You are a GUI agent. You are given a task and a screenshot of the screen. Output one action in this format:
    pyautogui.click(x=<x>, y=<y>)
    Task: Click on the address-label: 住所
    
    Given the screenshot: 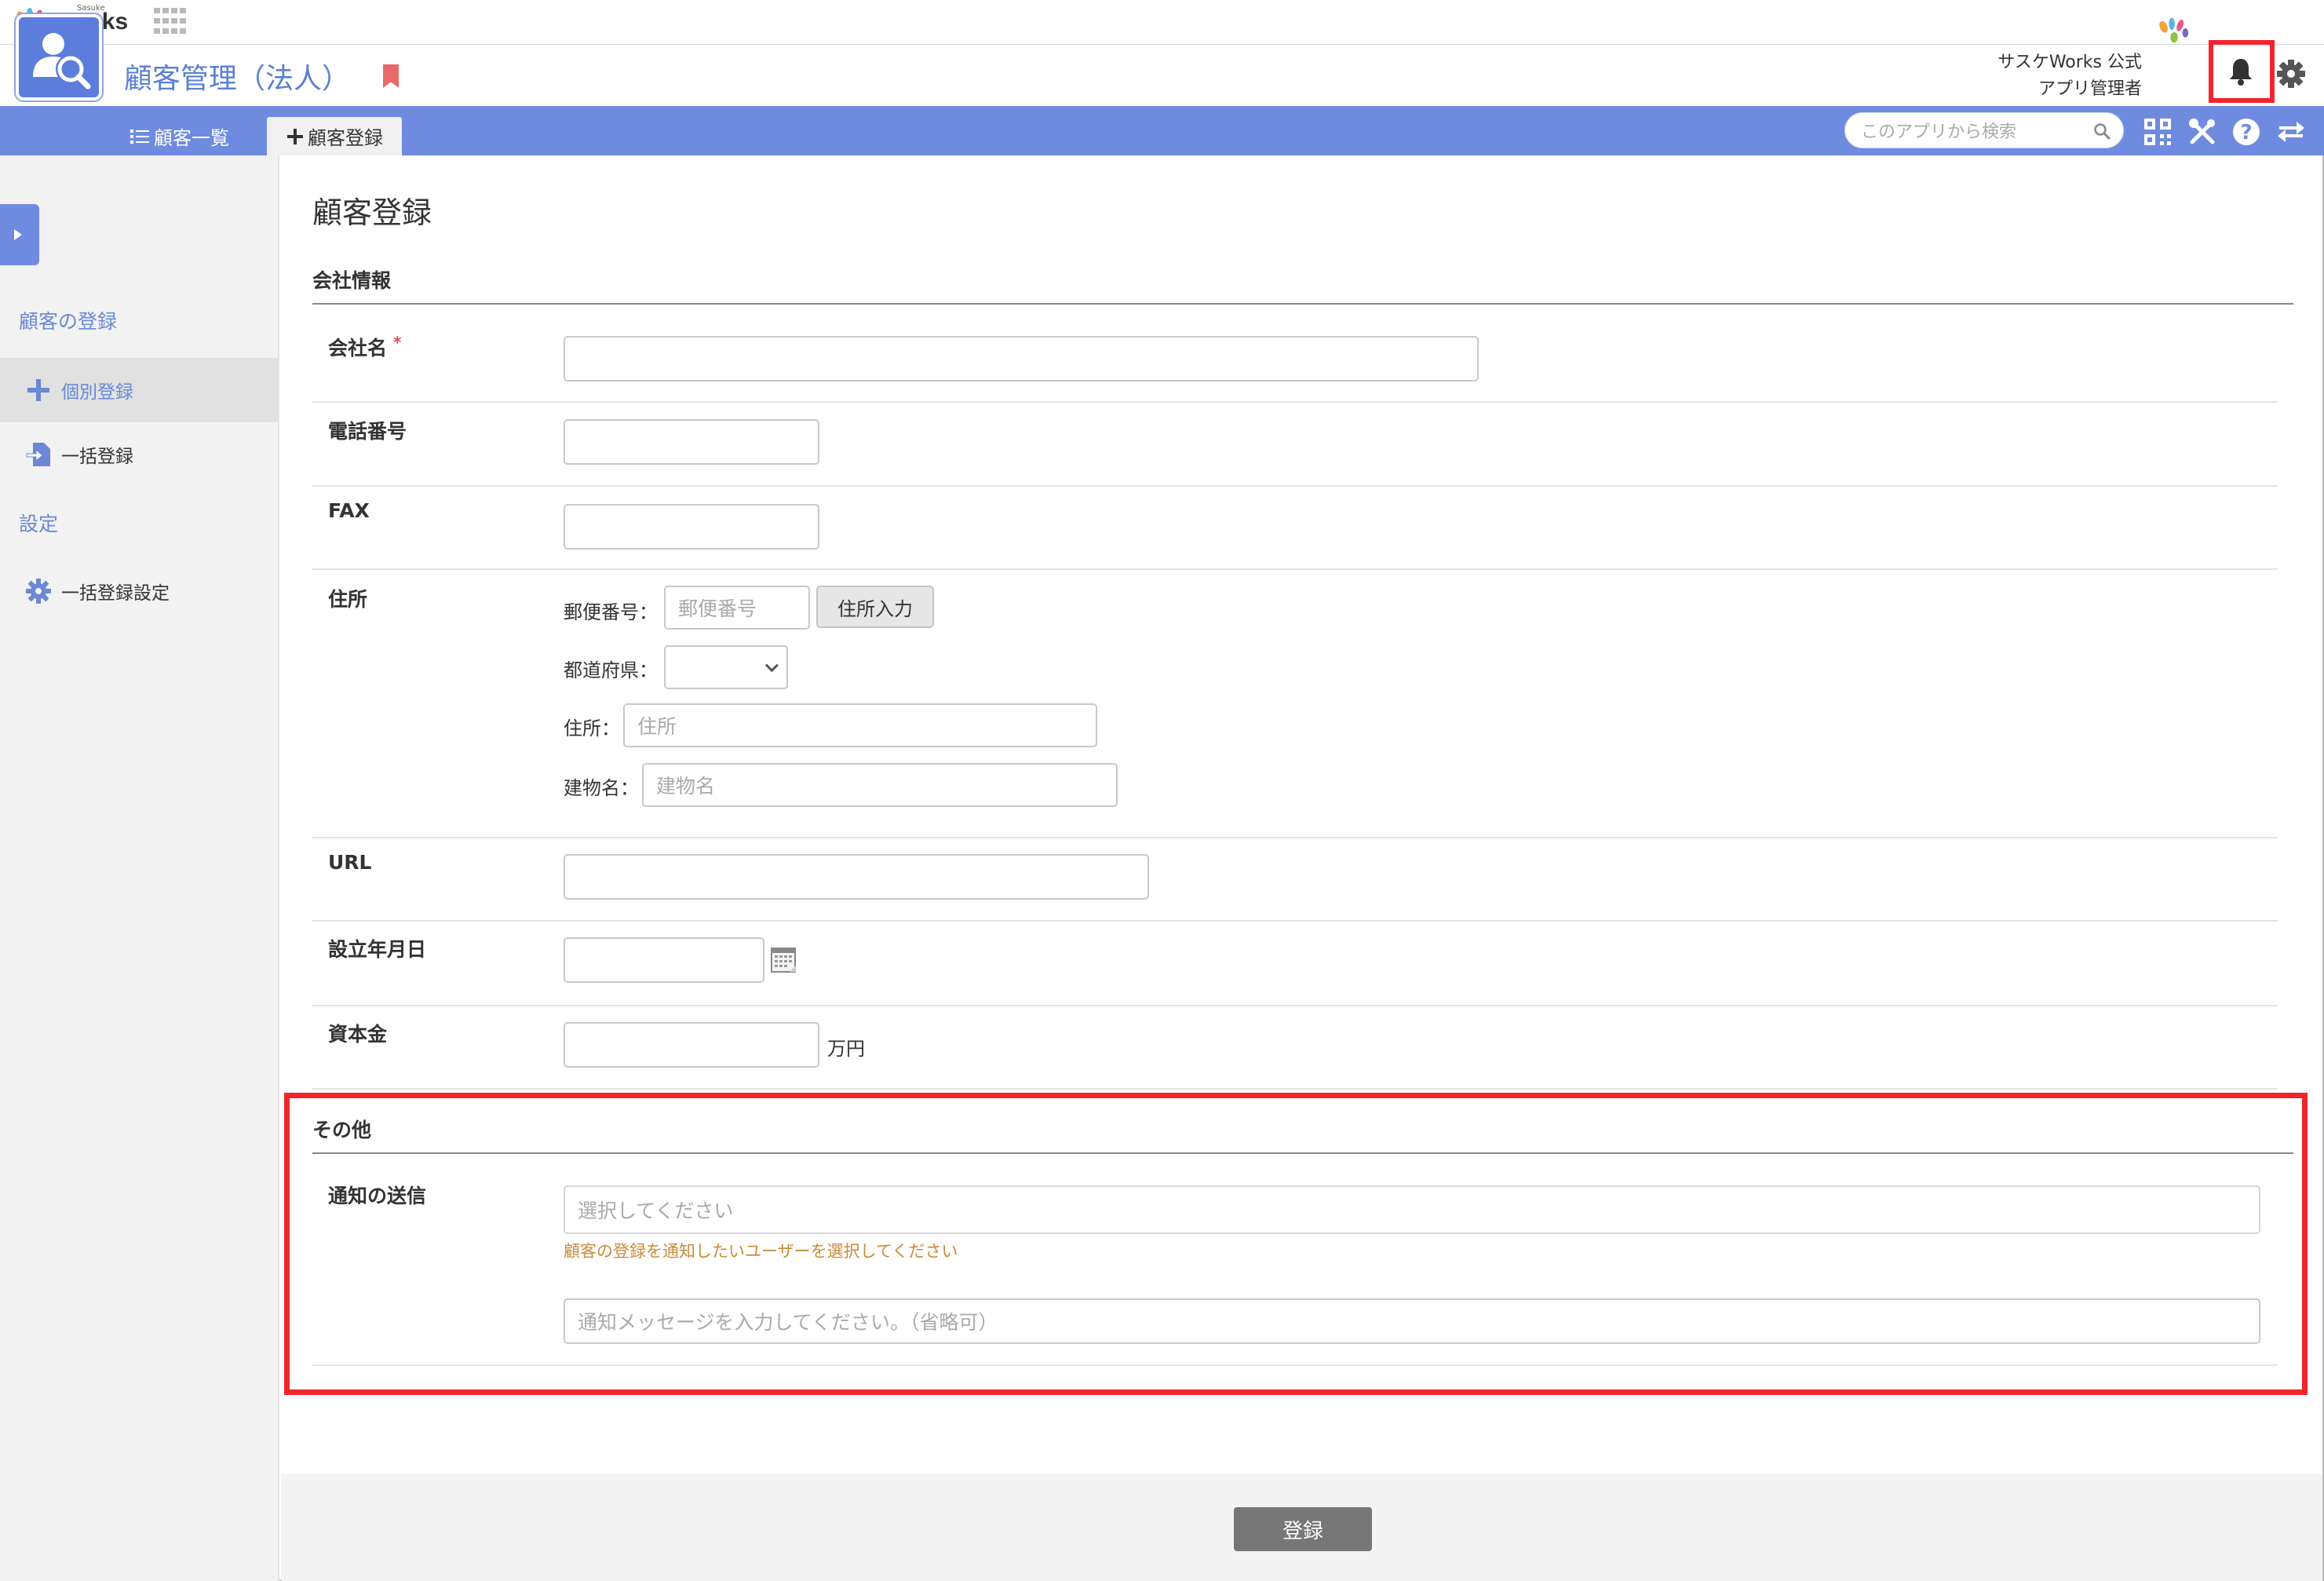 What is the action you would take?
    pyautogui.click(x=348, y=599)
    